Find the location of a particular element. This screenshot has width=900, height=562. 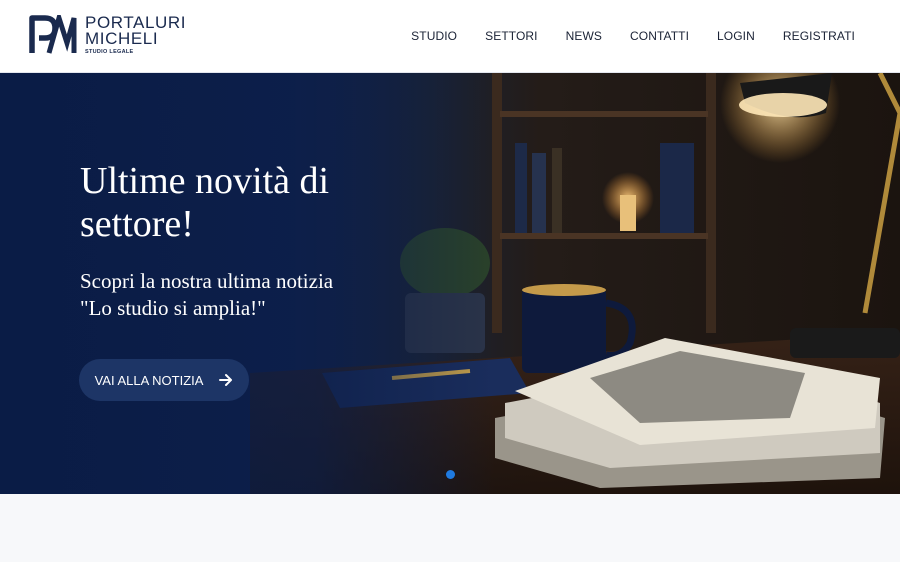

slider-dot-active is located at coordinates (450, 474).